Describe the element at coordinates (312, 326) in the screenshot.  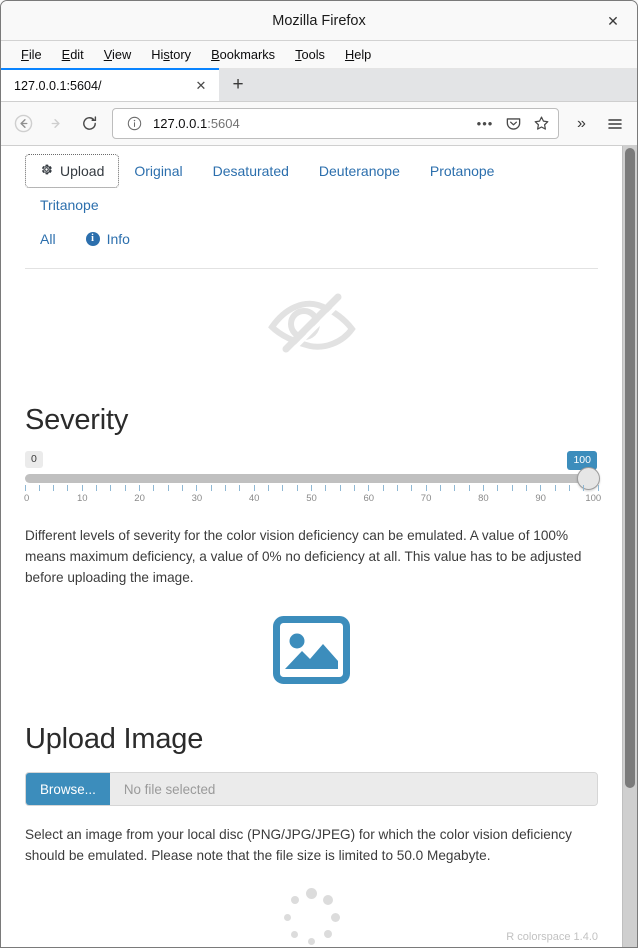
I see `eye-slash-icon` at that location.